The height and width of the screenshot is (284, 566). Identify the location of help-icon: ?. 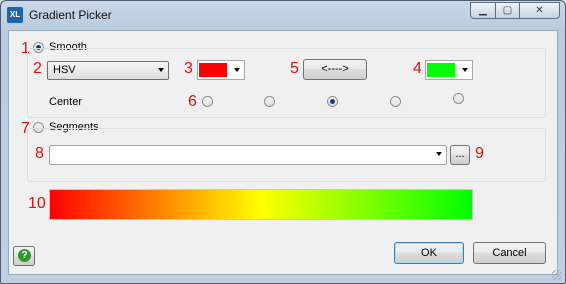
(24, 255).